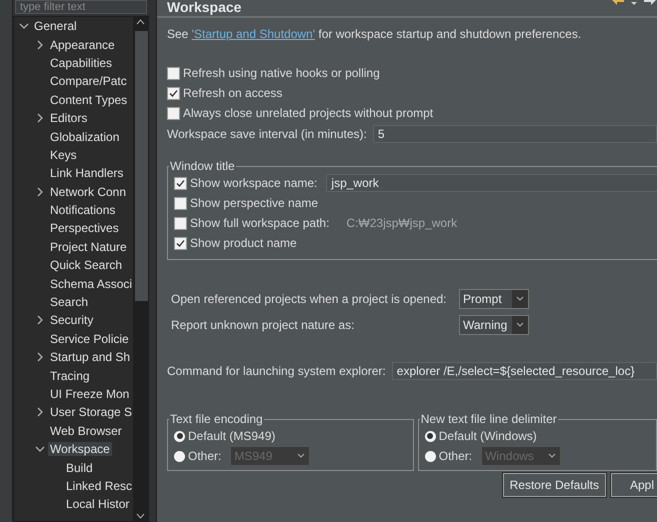 Image resolution: width=657 pixels, height=522 pixels. I want to click on checkbox-label: Show full workspace path:, so click(260, 223).